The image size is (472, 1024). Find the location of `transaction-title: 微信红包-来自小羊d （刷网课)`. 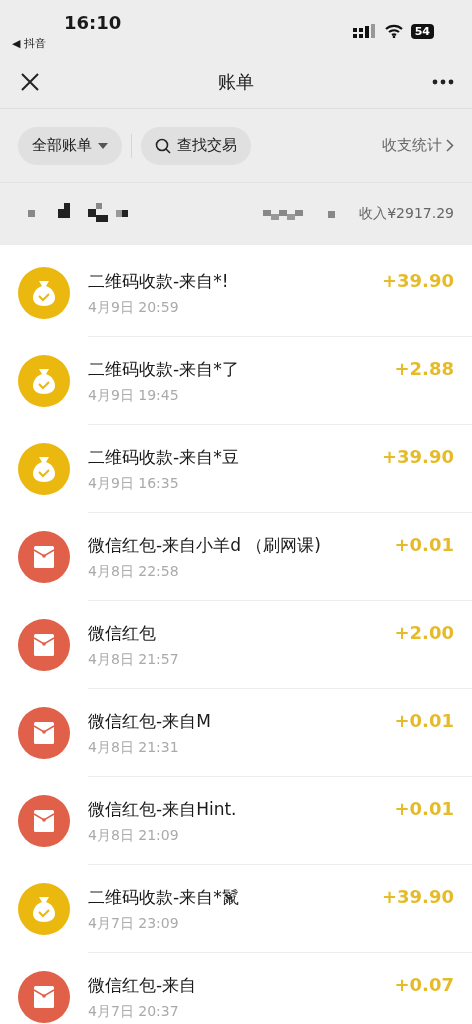

transaction-title: 微信红包-来自小羊d （刷网课) is located at coordinates (205, 545).